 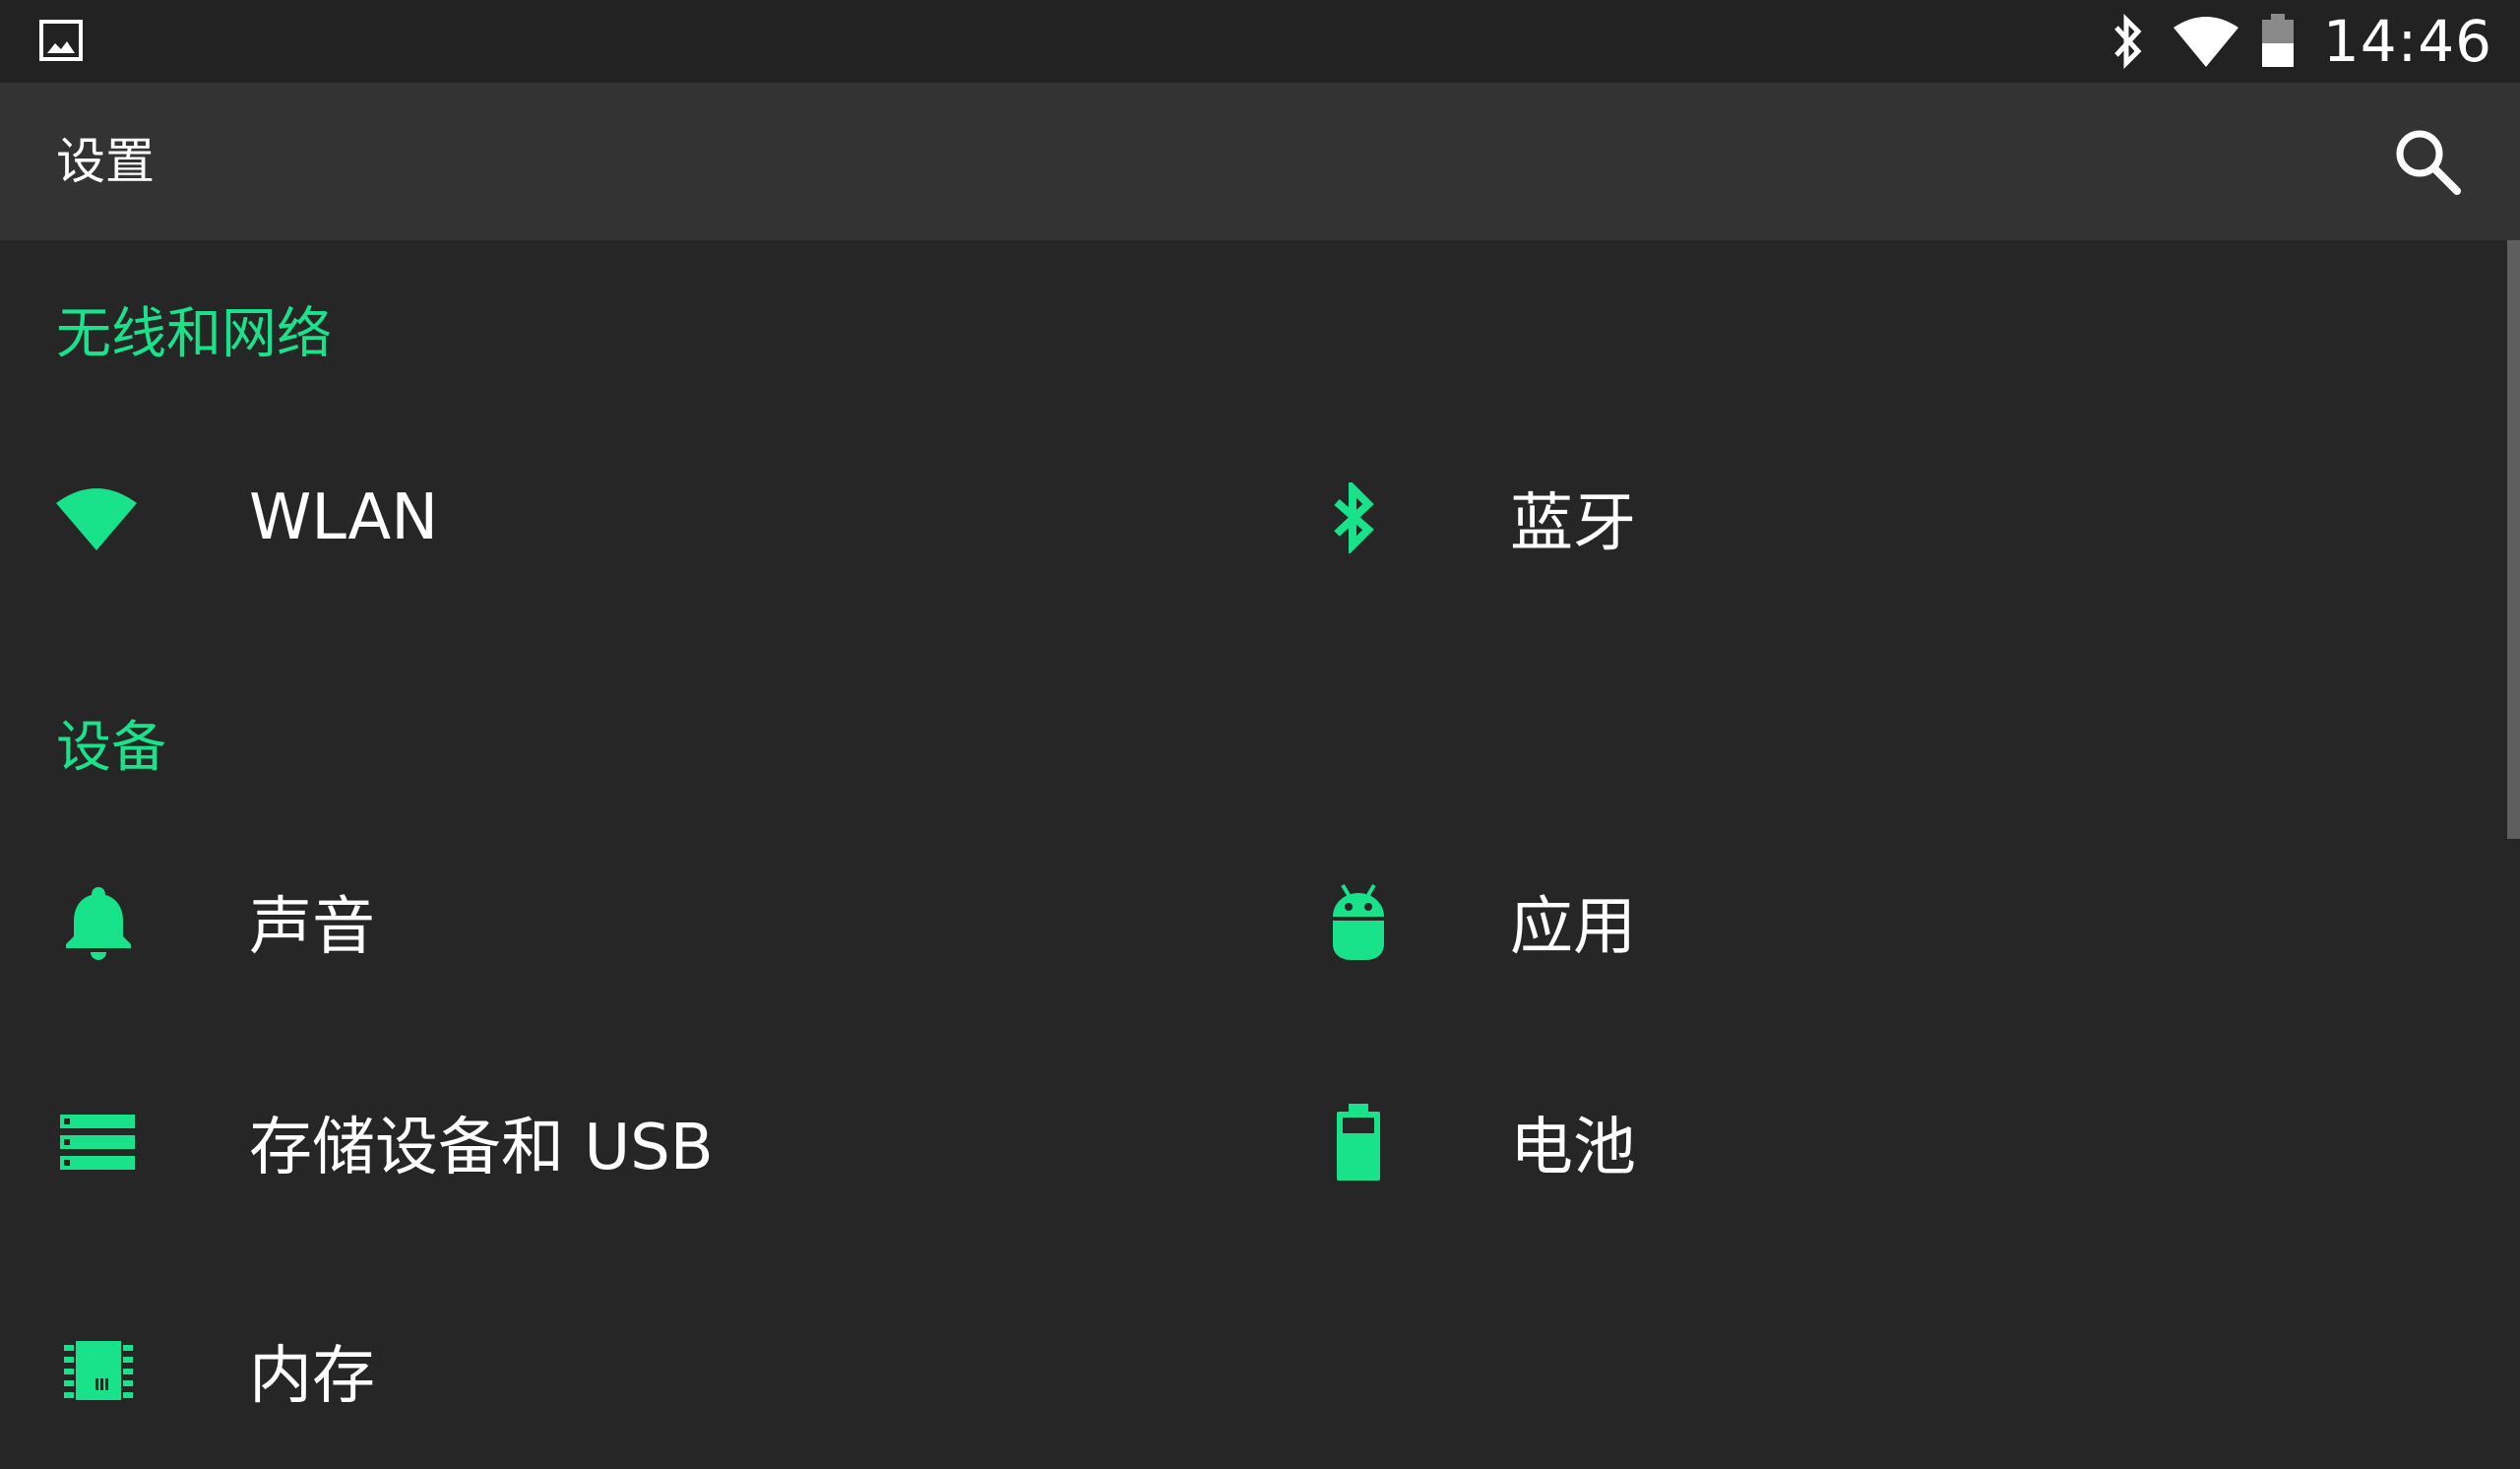 I want to click on settings-item-label: 应用, so click(x=1573, y=927).